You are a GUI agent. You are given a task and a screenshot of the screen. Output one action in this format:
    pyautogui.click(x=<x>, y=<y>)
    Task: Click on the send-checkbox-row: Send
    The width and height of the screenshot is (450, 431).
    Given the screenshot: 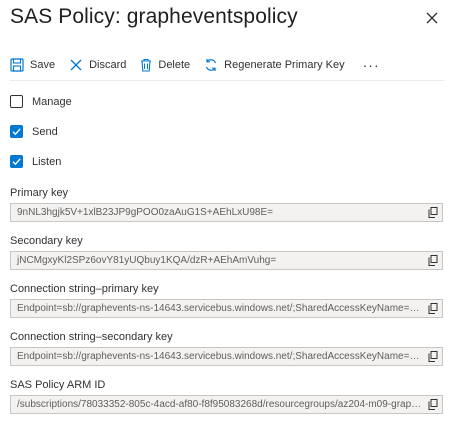 What is the action you would take?
    pyautogui.click(x=34, y=131)
    